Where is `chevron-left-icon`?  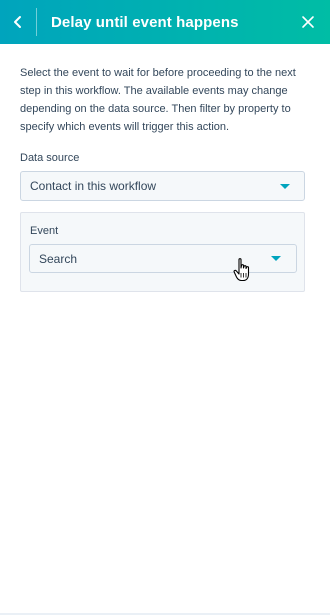 chevron-left-icon is located at coordinates (17, 22).